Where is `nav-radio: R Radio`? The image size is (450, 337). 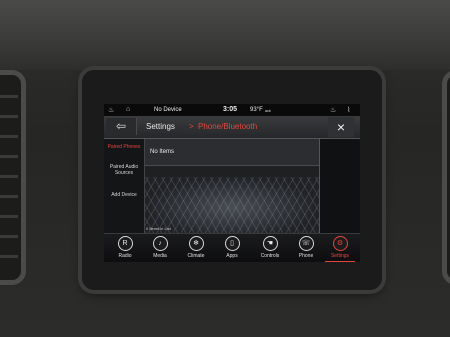 nav-radio: R Radio is located at coordinates (125, 247).